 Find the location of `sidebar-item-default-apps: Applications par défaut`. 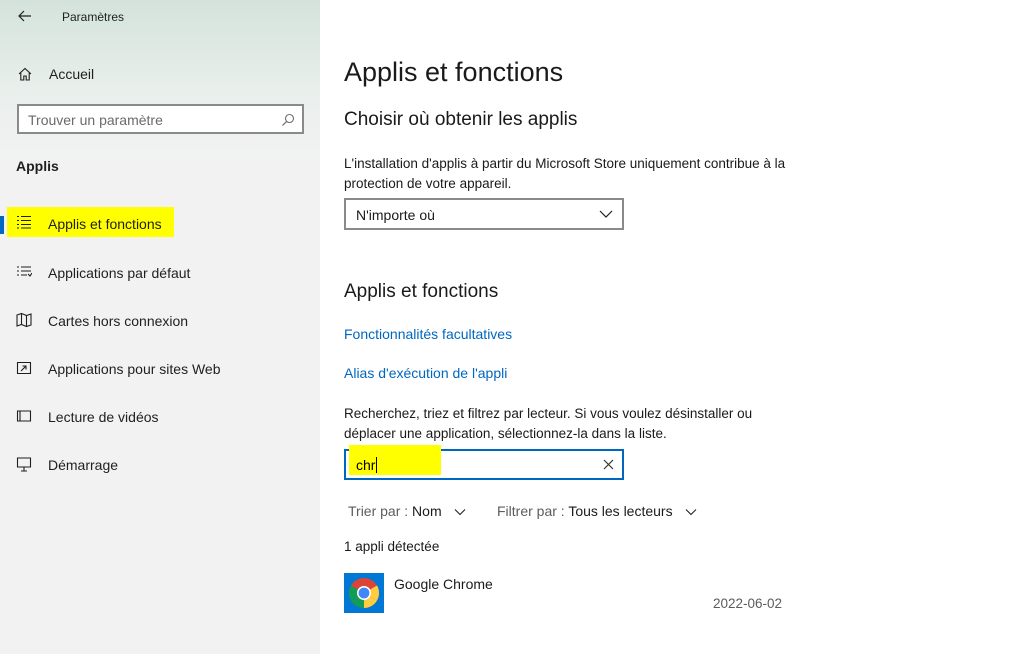

sidebar-item-default-apps: Applications par défaut is located at coordinates (160, 272).